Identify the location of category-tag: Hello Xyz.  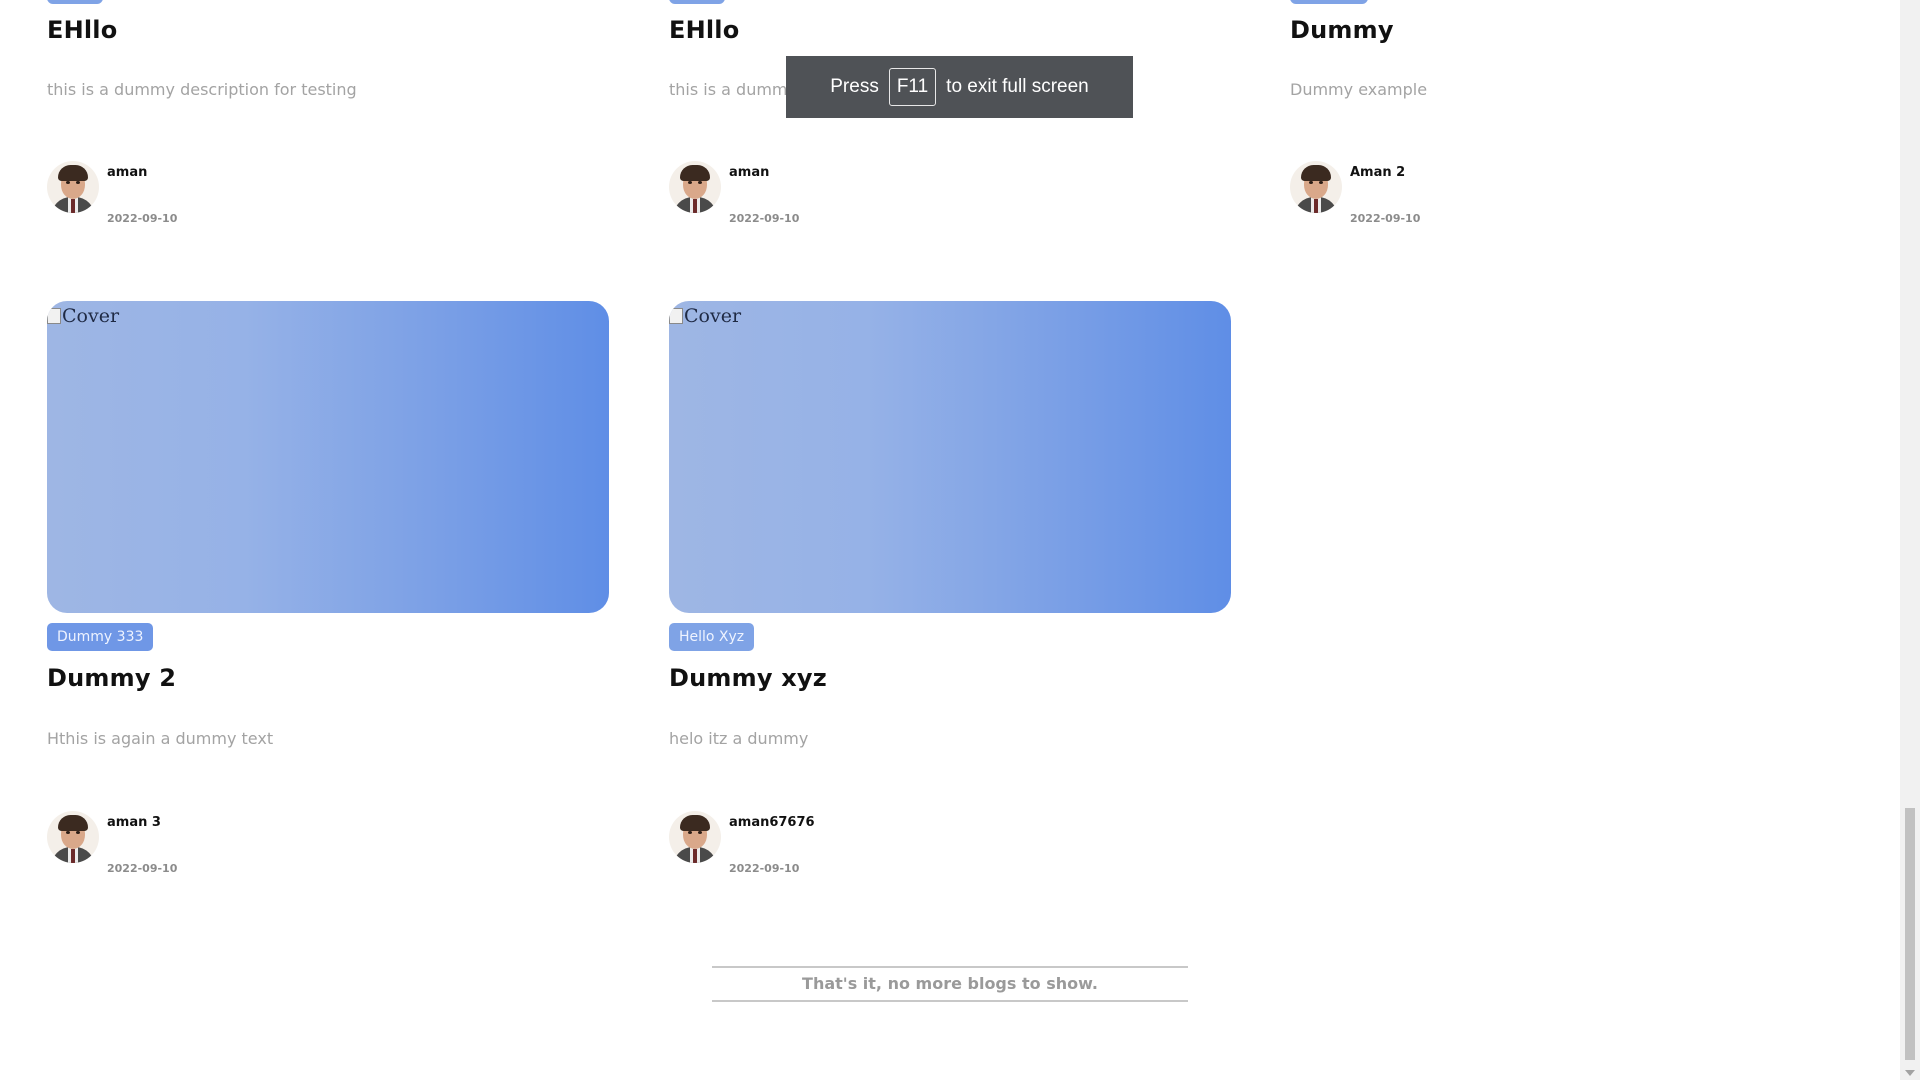
(712, 637).